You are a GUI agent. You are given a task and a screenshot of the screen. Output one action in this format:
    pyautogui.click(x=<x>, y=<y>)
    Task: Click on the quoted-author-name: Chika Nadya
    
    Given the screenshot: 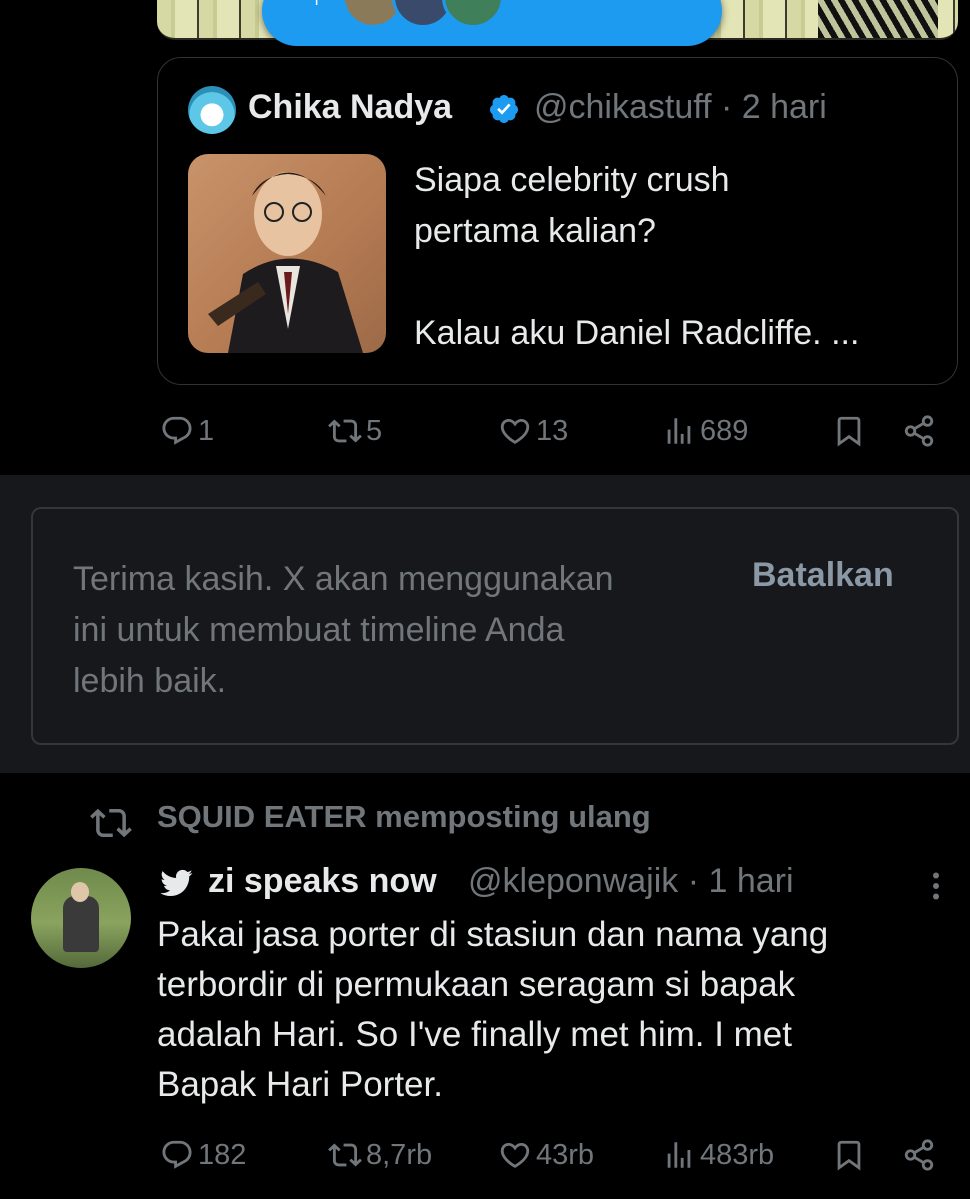 What is the action you would take?
    pyautogui.click(x=350, y=107)
    